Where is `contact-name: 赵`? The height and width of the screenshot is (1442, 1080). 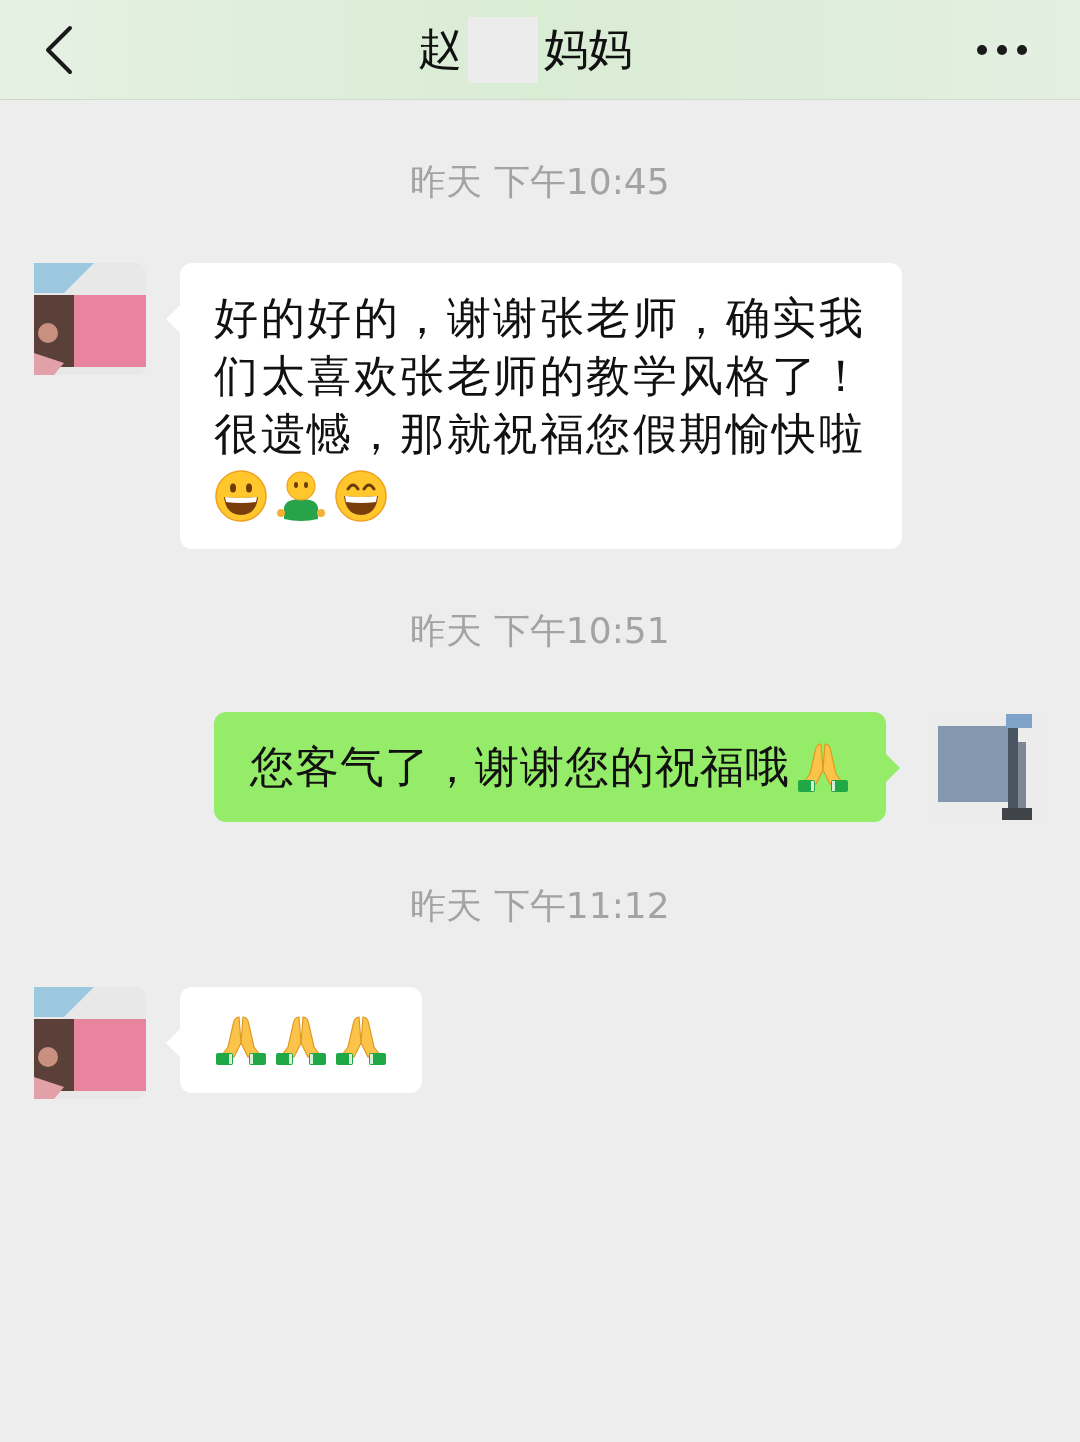 contact-name: 赵 is located at coordinates (440, 49).